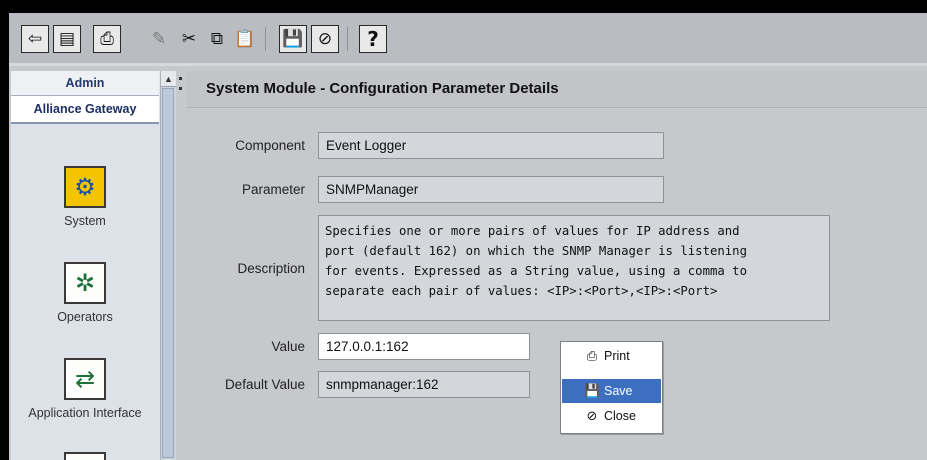 The image size is (927, 460). Describe the element at coordinates (617, 356) in the screenshot. I see `menu-item-label: Print` at that location.